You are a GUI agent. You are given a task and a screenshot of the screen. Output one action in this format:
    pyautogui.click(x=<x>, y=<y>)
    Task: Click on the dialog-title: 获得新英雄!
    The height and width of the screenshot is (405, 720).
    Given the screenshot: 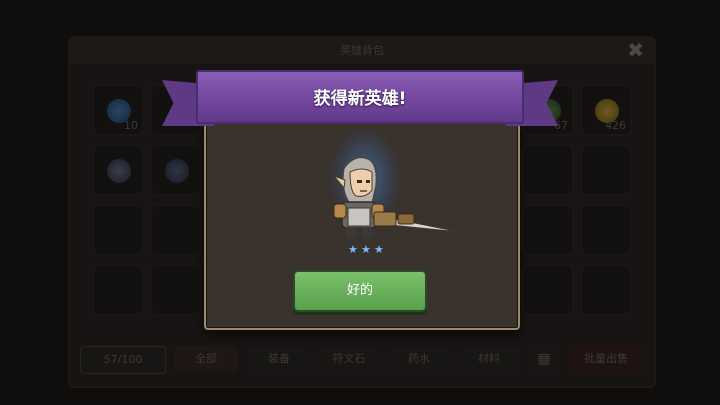 What is the action you would take?
    pyautogui.click(x=360, y=99)
    